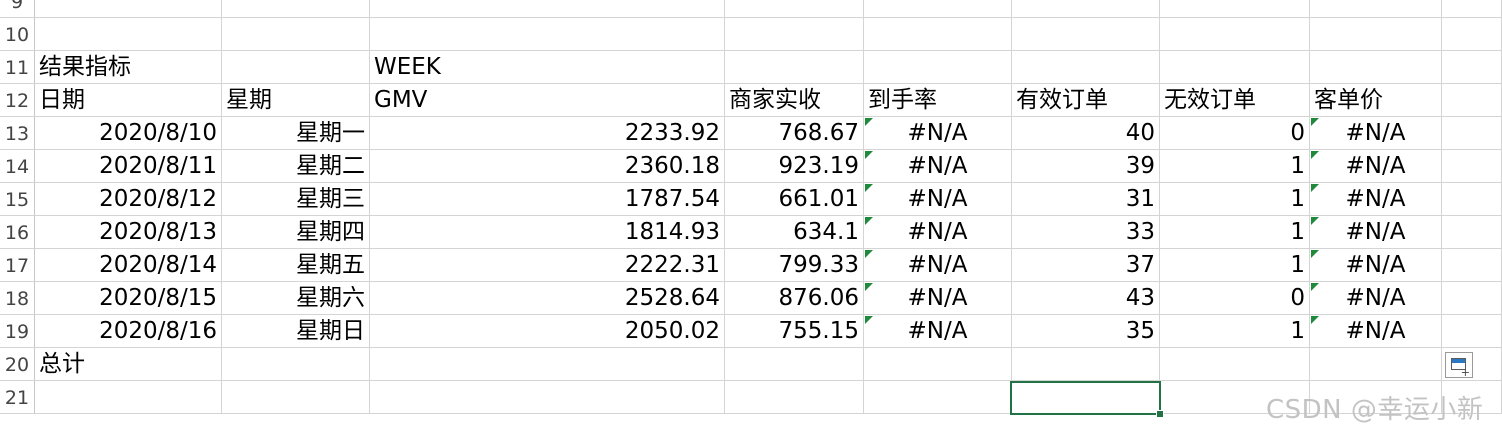  Describe the element at coordinates (794, 199) in the screenshot. I see `cell-merchant-income: 661.01` at that location.